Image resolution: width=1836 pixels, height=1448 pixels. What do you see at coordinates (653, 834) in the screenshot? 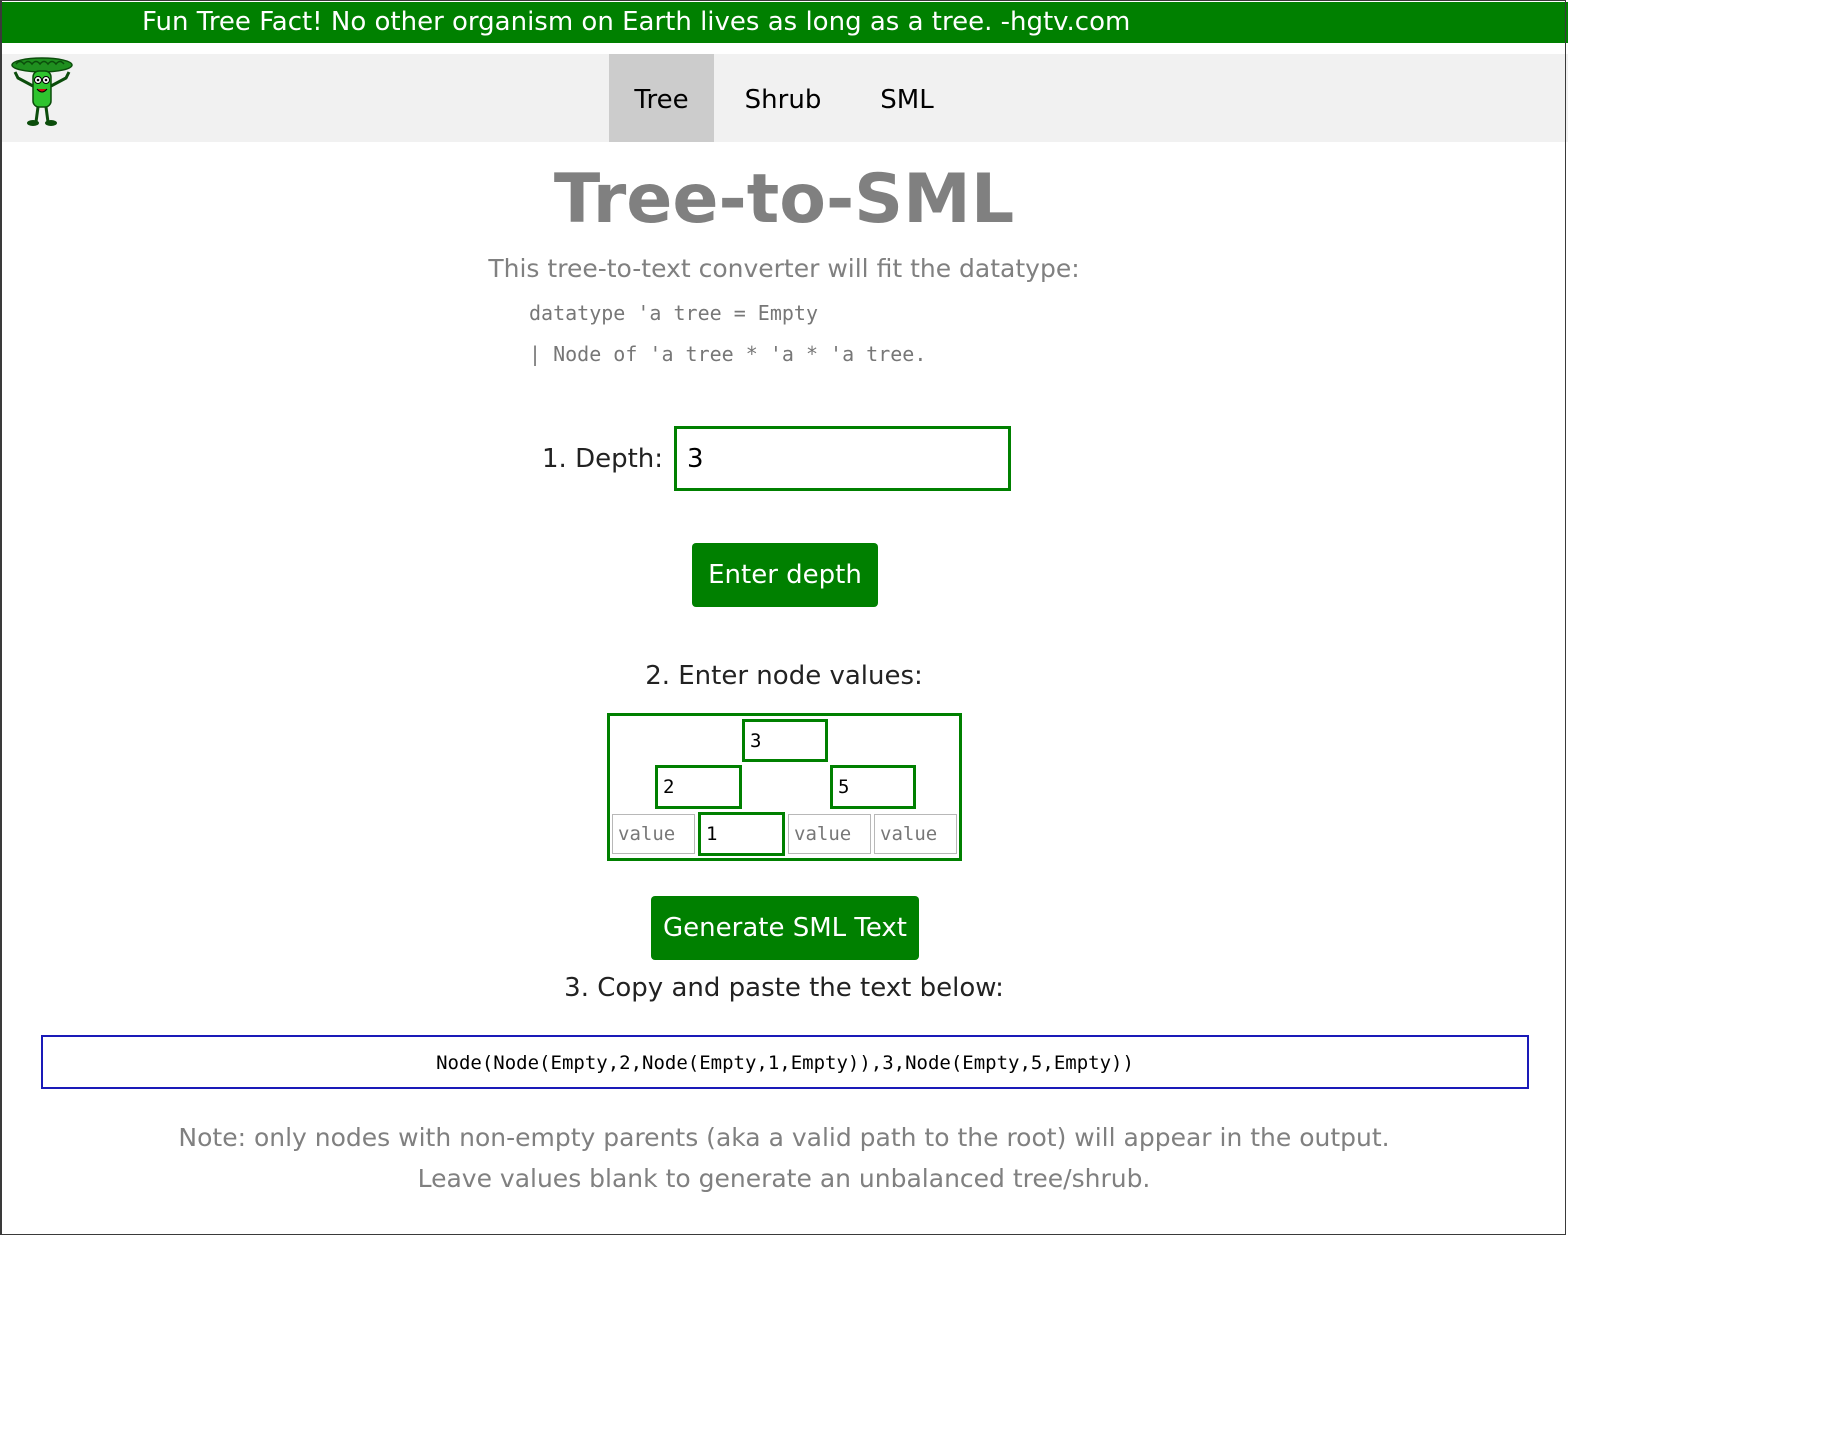
I see `node-input-left-left` at bounding box center [653, 834].